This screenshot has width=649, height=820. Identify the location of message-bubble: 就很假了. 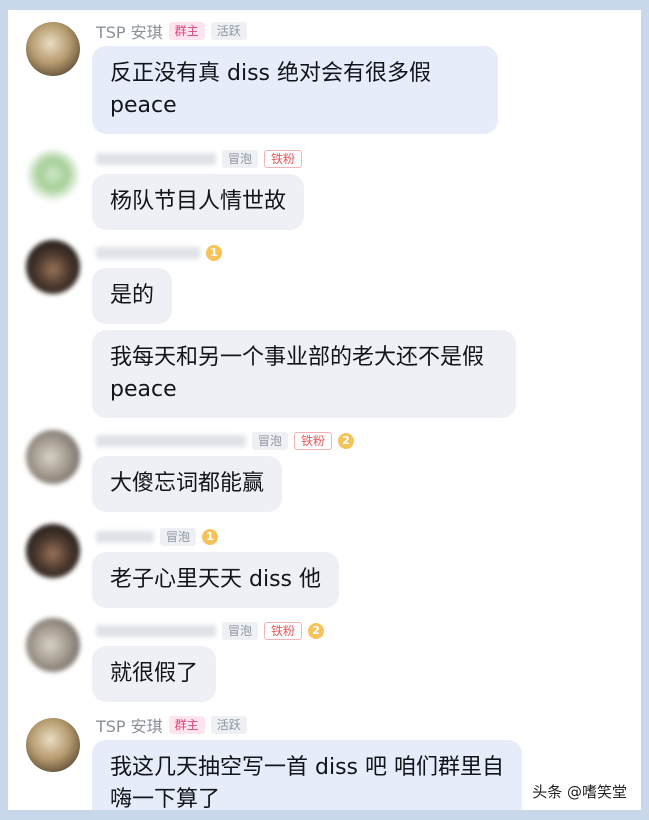
(154, 674).